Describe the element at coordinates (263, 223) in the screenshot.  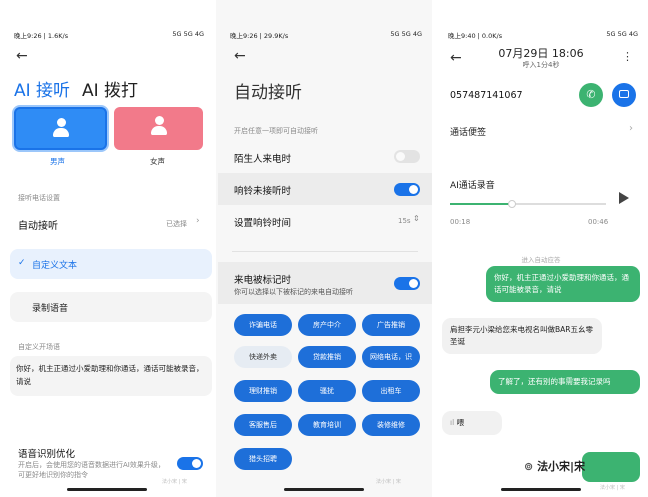
I see `ring-time-label: 设置响铃时间` at that location.